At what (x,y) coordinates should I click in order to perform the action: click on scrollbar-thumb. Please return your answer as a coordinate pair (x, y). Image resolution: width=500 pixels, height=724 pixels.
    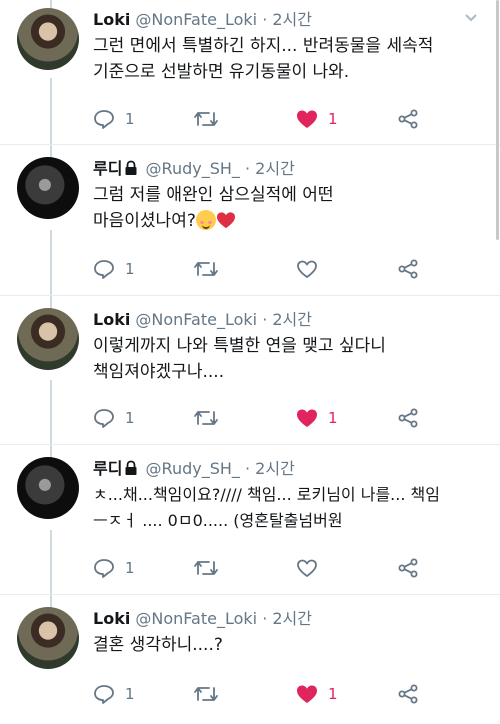
    Looking at the image, I should click on (497, 120).